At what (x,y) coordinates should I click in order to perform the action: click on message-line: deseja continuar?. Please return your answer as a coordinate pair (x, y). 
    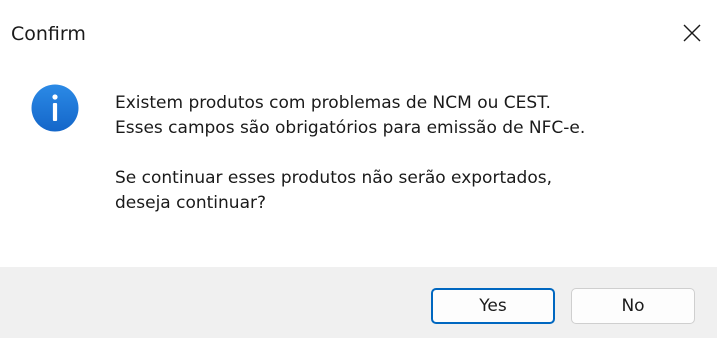
    Looking at the image, I should click on (190, 203).